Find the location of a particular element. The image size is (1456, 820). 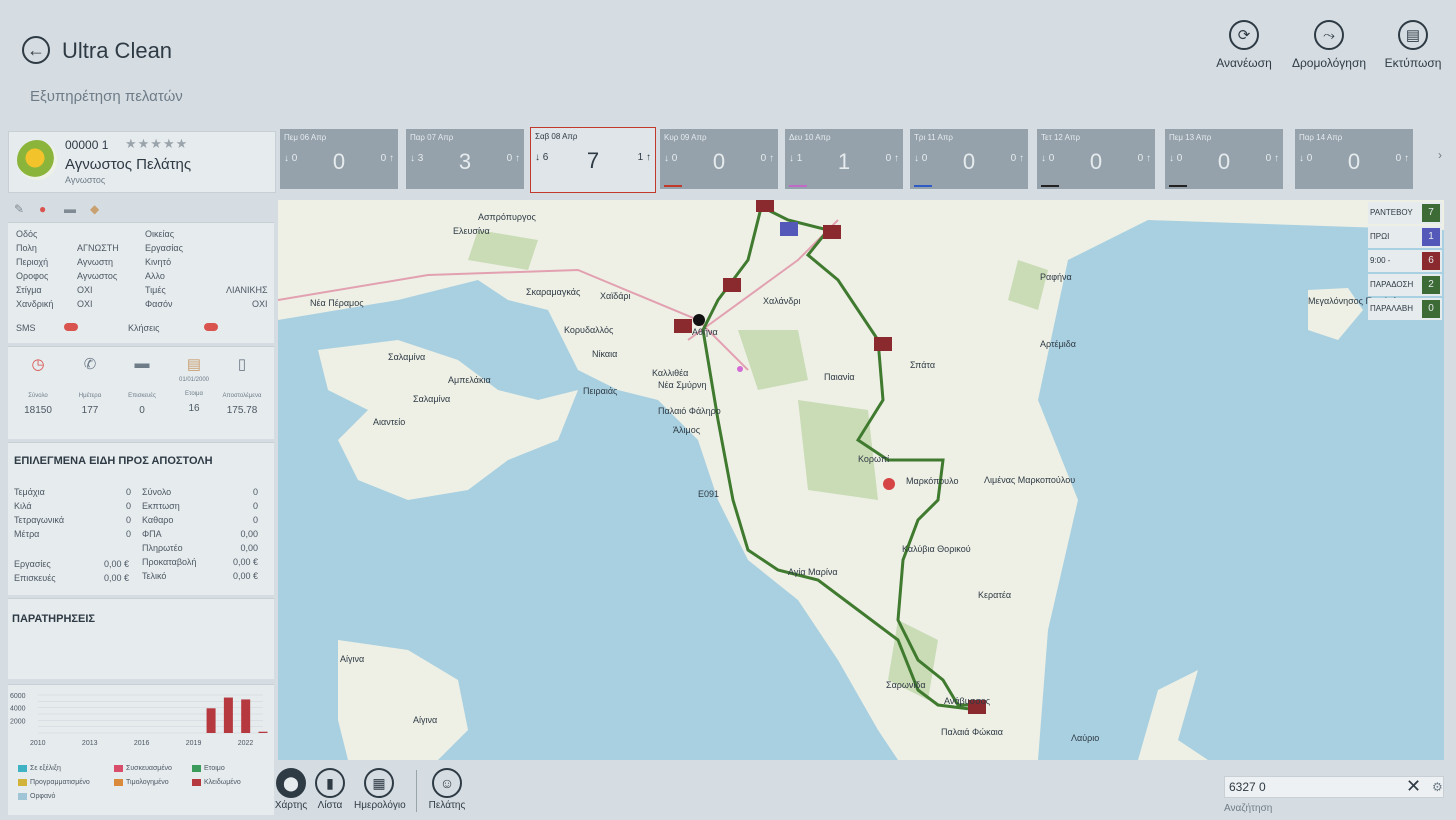

legend-item: 9:00 - 6 is located at coordinates (1405, 261).